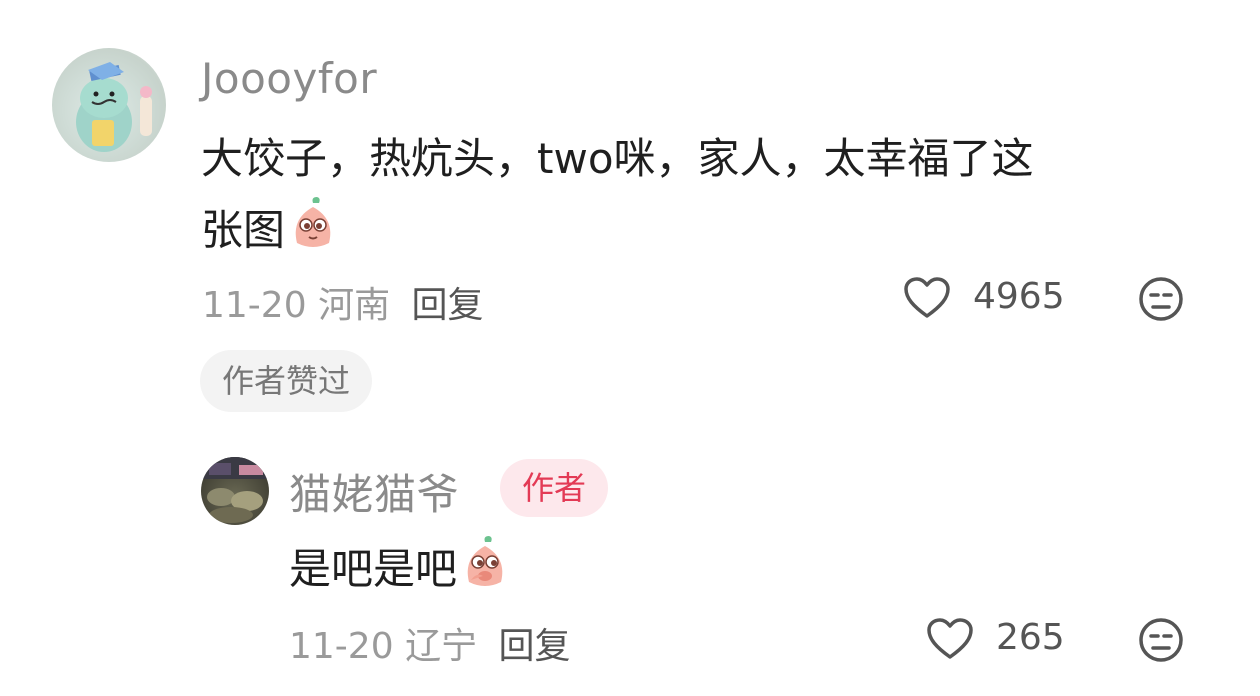  What do you see at coordinates (485, 572) in the screenshot?
I see `giggling-peach-emoji-icon` at bounding box center [485, 572].